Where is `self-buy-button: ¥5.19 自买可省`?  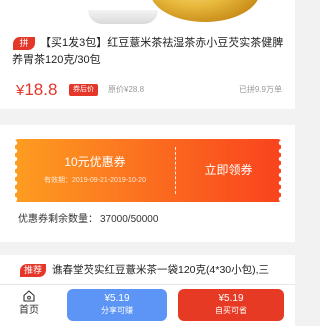
self-buy-button: ¥5.19 自买可省 is located at coordinates (231, 305).